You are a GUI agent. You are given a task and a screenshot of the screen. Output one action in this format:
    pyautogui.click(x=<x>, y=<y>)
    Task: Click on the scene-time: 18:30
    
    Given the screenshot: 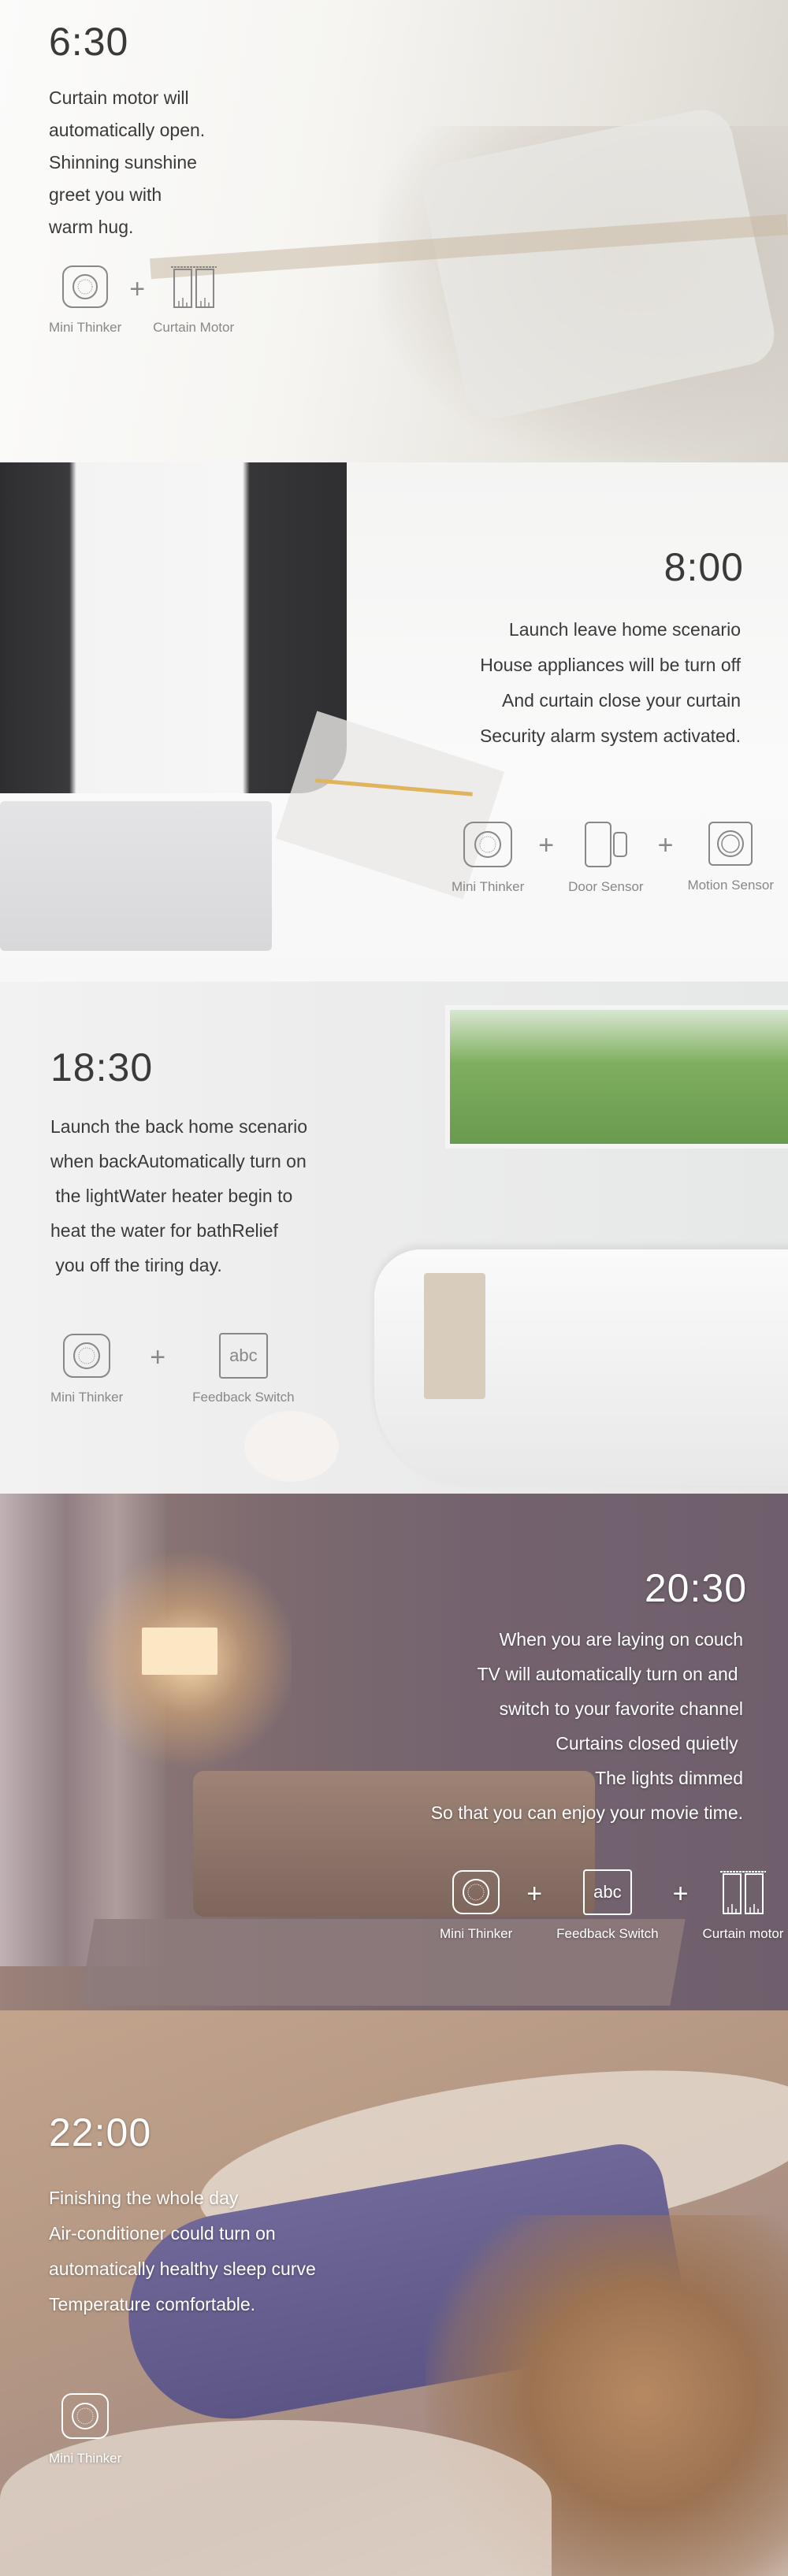 What is the action you would take?
    pyautogui.click(x=102, y=1067)
    